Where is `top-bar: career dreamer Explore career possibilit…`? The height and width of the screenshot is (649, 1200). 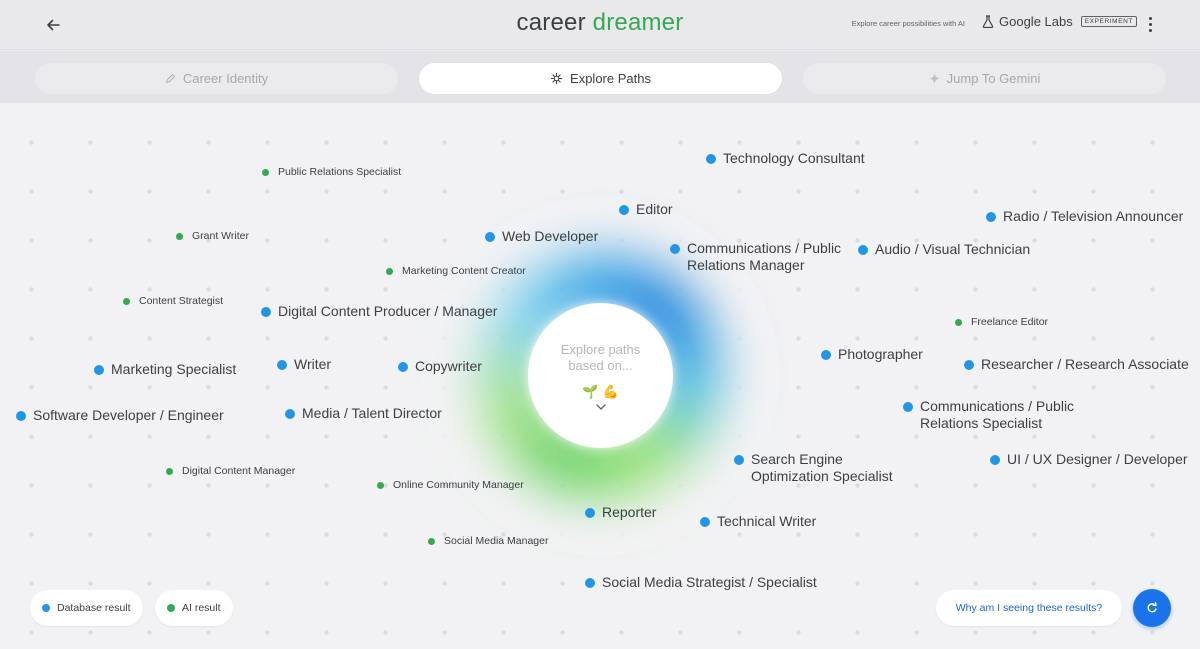 top-bar: career dreamer Explore career possibilit… is located at coordinates (600, 25).